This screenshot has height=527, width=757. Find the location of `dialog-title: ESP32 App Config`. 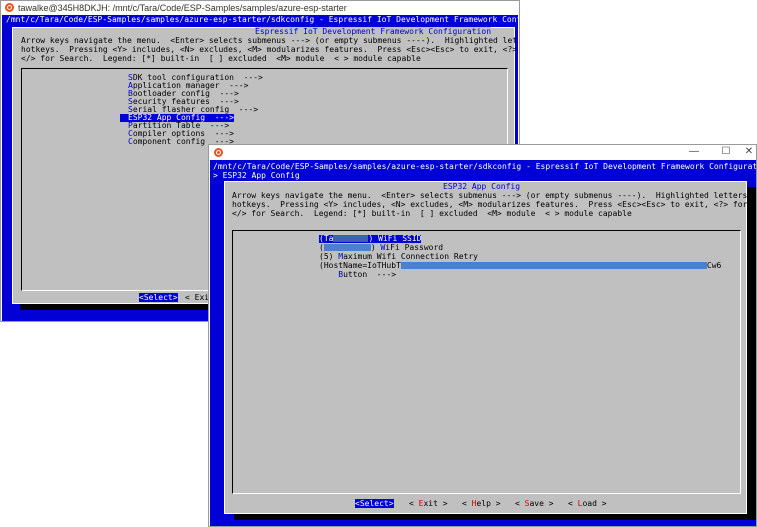

dialog-title: ESP32 App Config is located at coordinates (482, 186).